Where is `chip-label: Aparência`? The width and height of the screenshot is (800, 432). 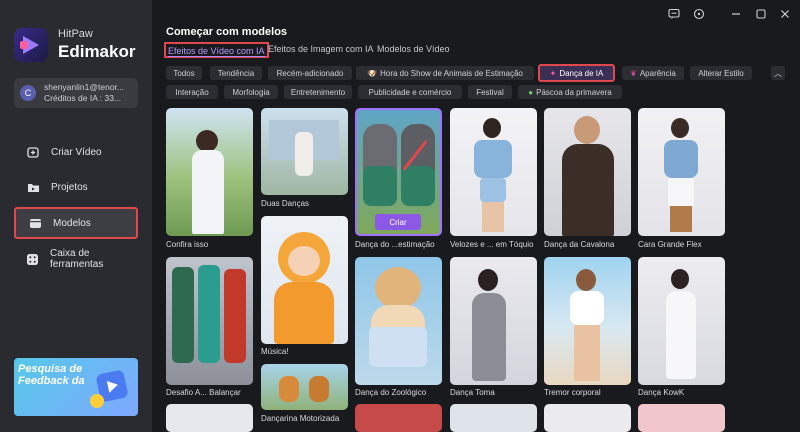
chip-label: Aparência is located at coordinates (657, 73).